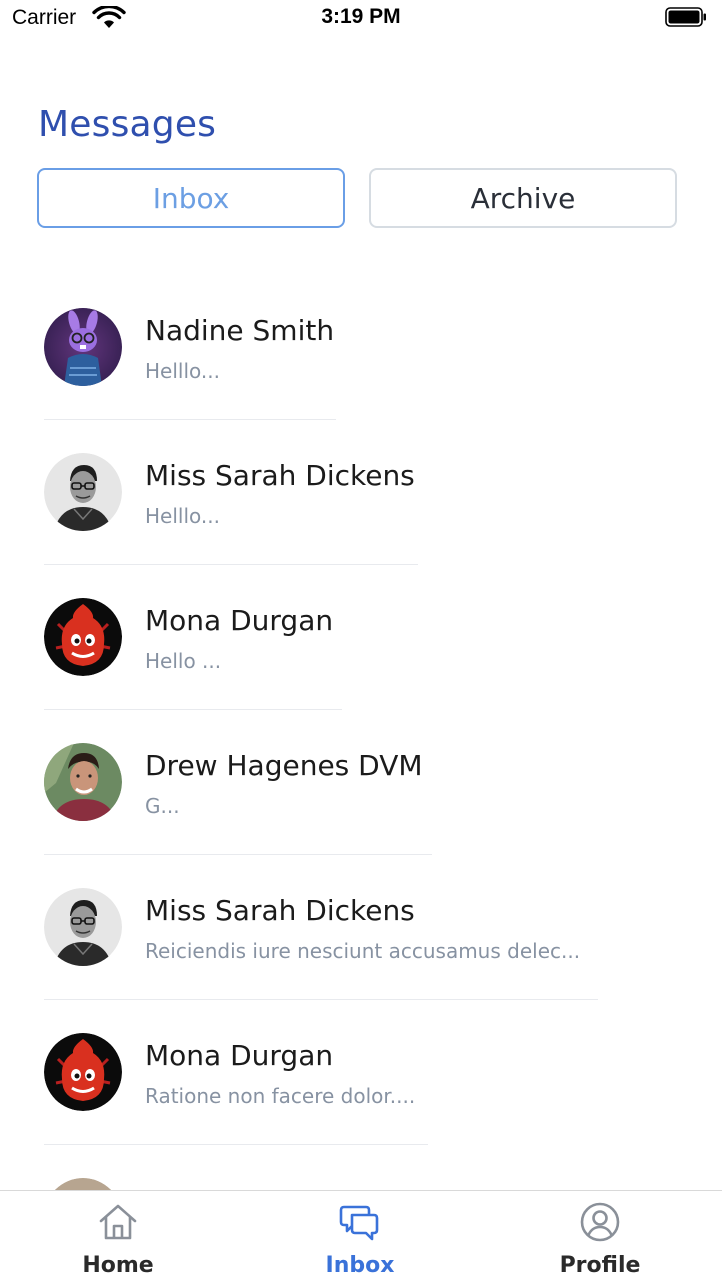  I want to click on smiling-man-avatar, so click(83, 782).